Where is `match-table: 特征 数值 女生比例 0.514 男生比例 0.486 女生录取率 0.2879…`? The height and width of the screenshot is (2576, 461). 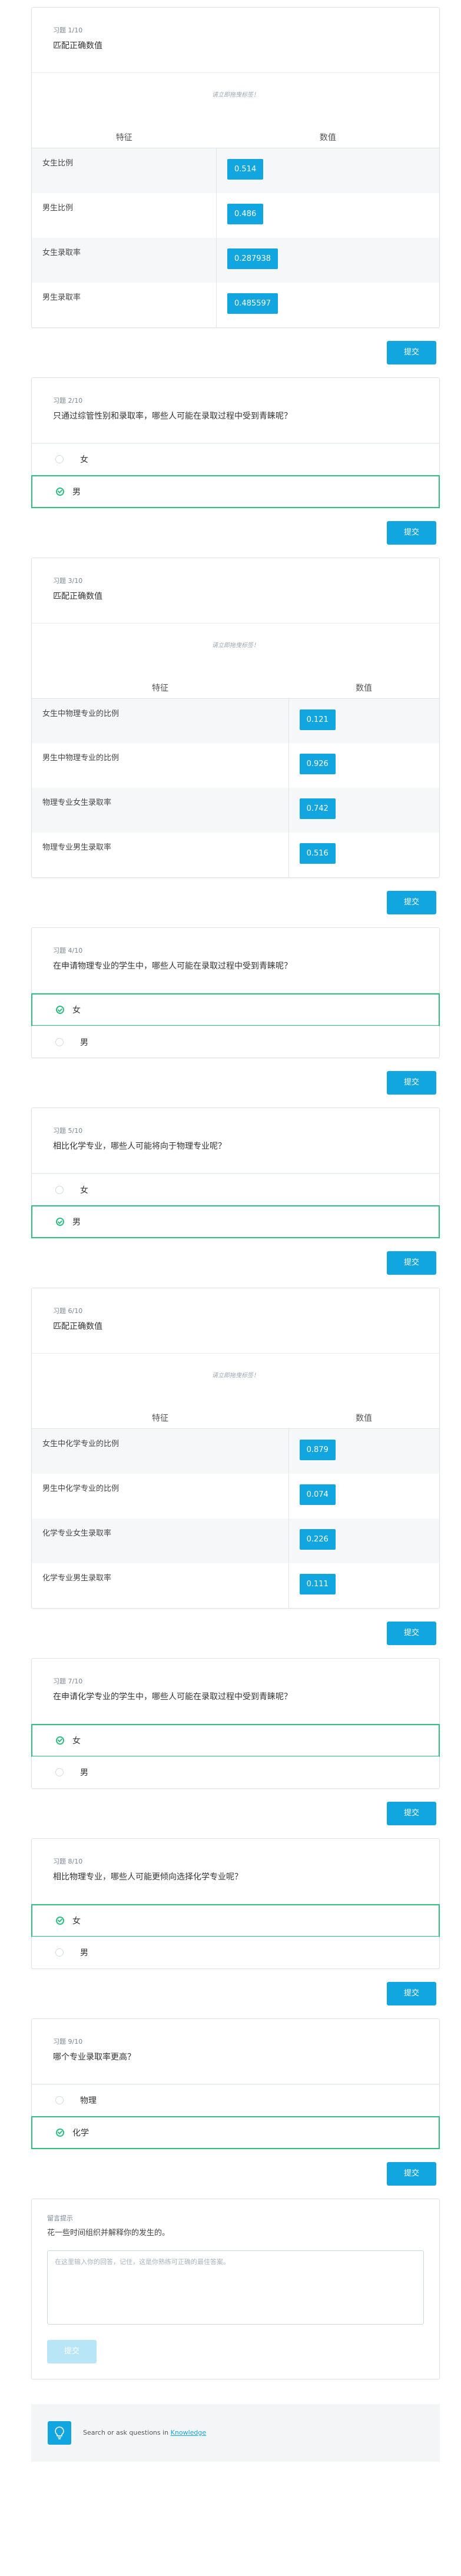
match-table: 特征 数值 女生比例 0.514 男生比例 0.486 女生录取率 0.2879… is located at coordinates (236, 225).